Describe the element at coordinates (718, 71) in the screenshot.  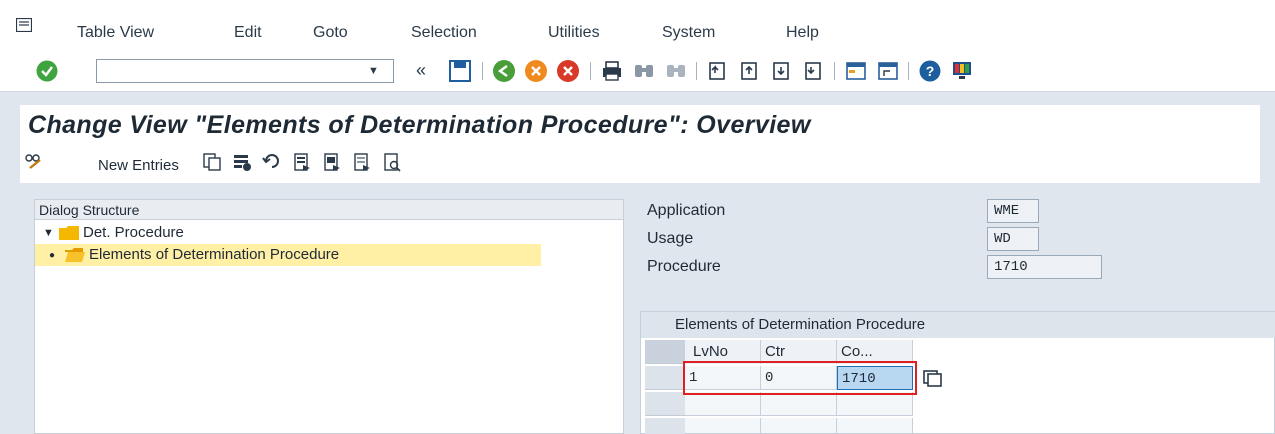
I see `first-page-icon` at that location.